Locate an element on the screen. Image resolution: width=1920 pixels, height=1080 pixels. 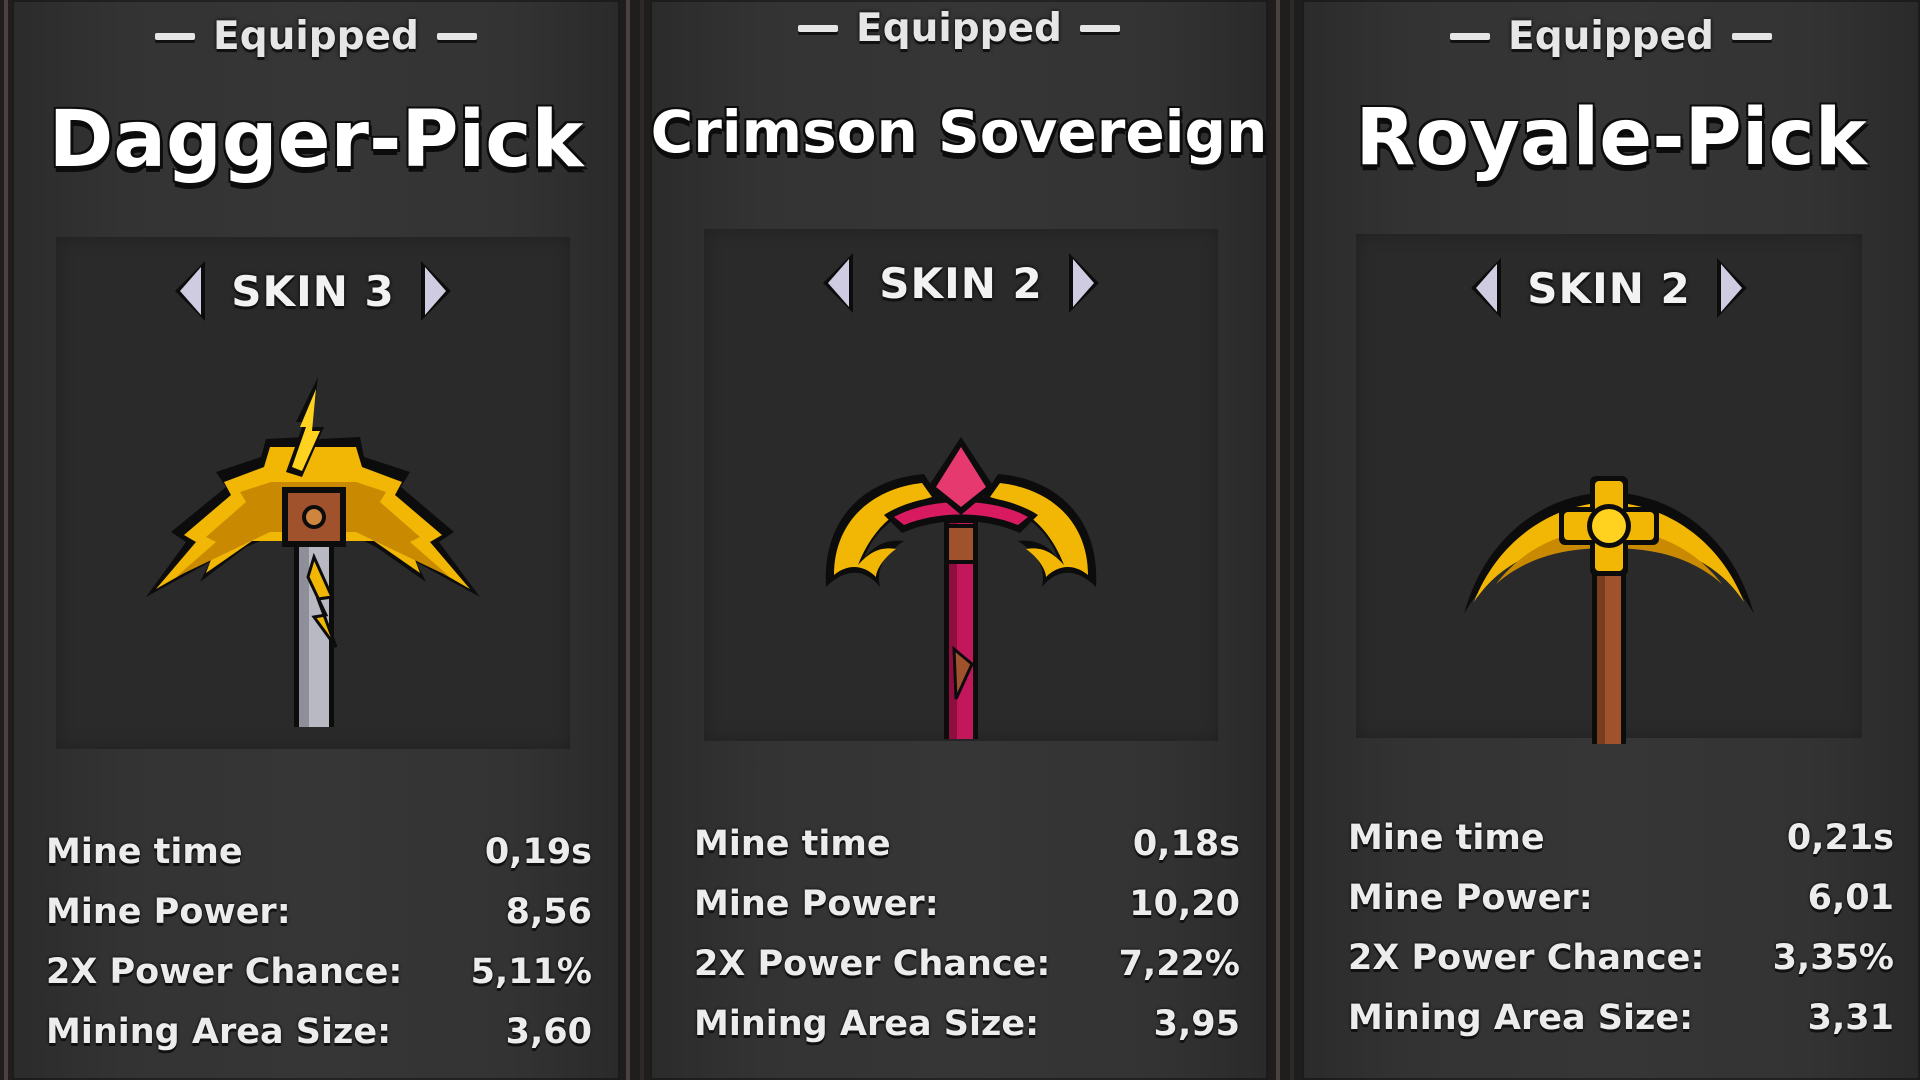
pickaxe-name: Dagger-Pick is located at coordinates (316, 140).